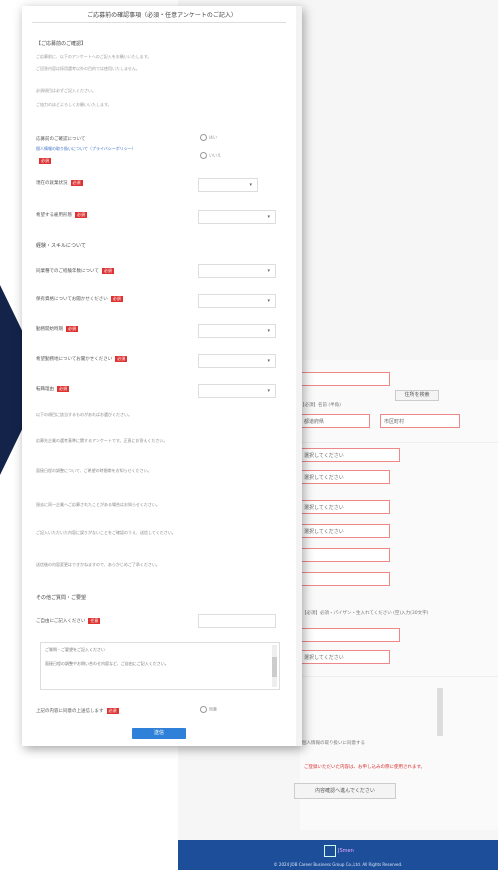  I want to click on textarea-scroll-thumb, so click(274, 667).